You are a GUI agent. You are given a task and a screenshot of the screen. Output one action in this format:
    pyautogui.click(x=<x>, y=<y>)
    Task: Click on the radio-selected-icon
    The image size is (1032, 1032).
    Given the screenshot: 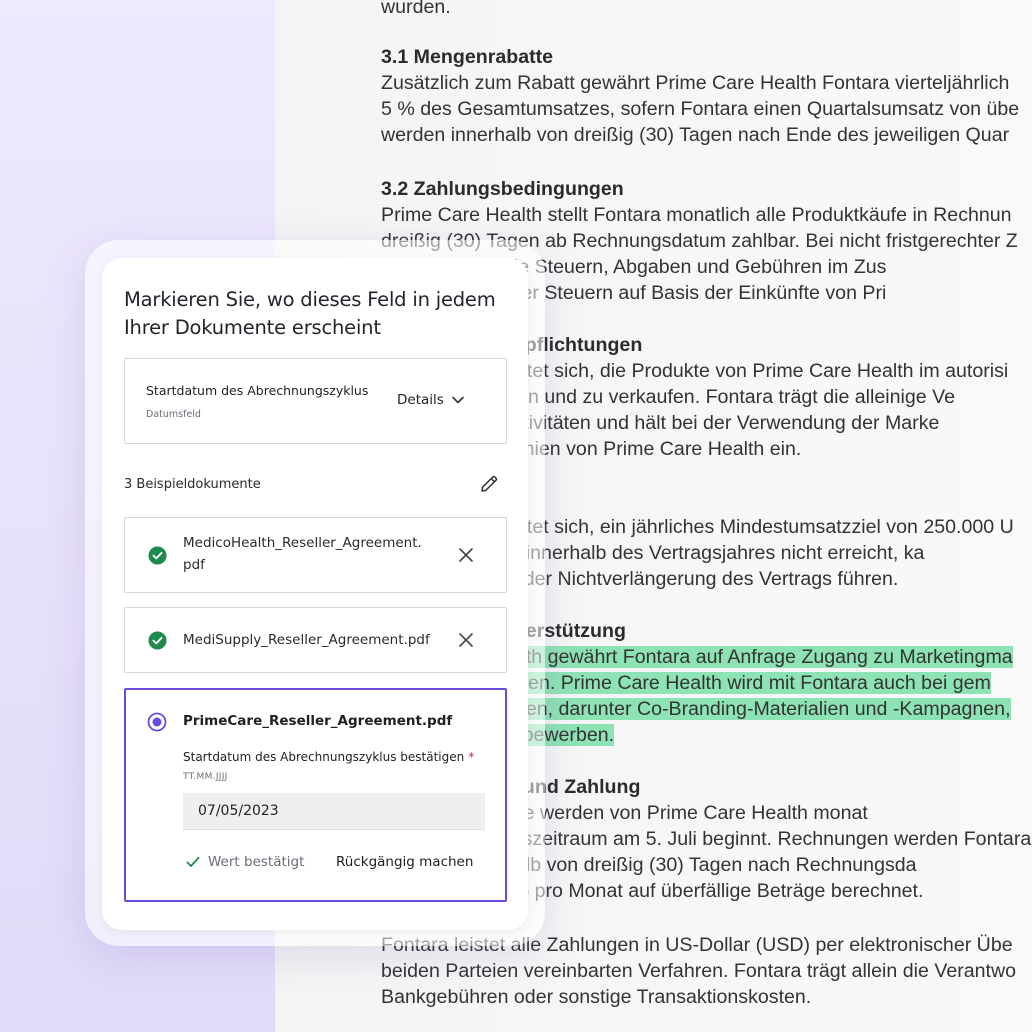 What is the action you would take?
    pyautogui.click(x=157, y=722)
    